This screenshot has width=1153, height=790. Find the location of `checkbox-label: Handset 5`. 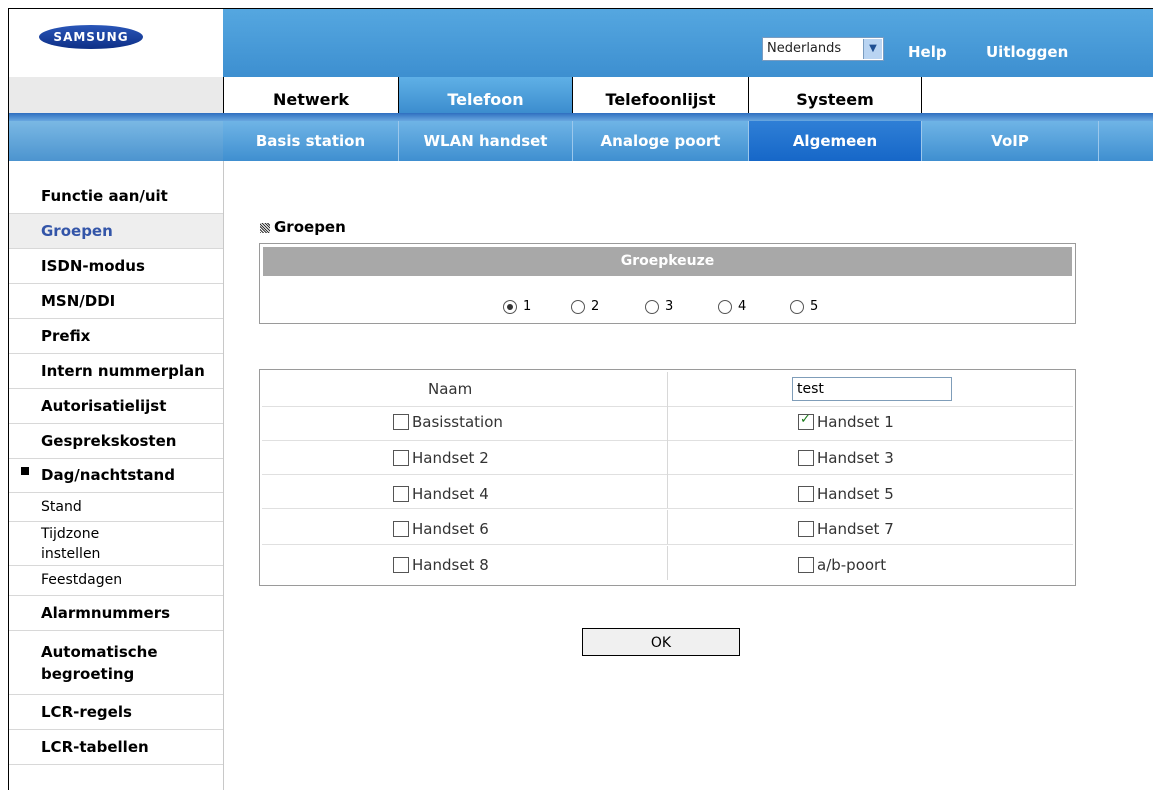

checkbox-label: Handset 5 is located at coordinates (855, 494).